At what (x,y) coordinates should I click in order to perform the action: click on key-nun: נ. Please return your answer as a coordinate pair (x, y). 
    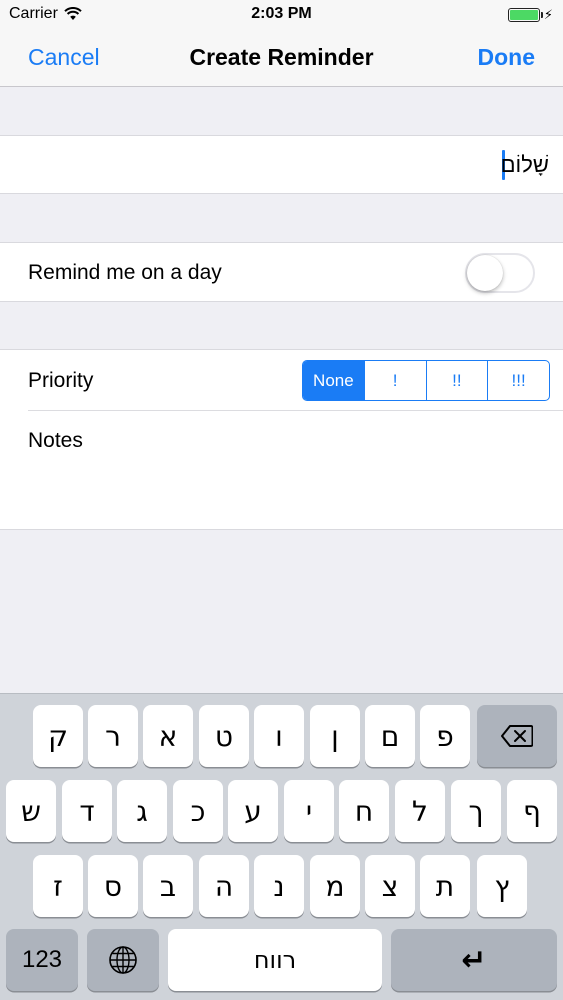
    Looking at the image, I should click on (279, 886).